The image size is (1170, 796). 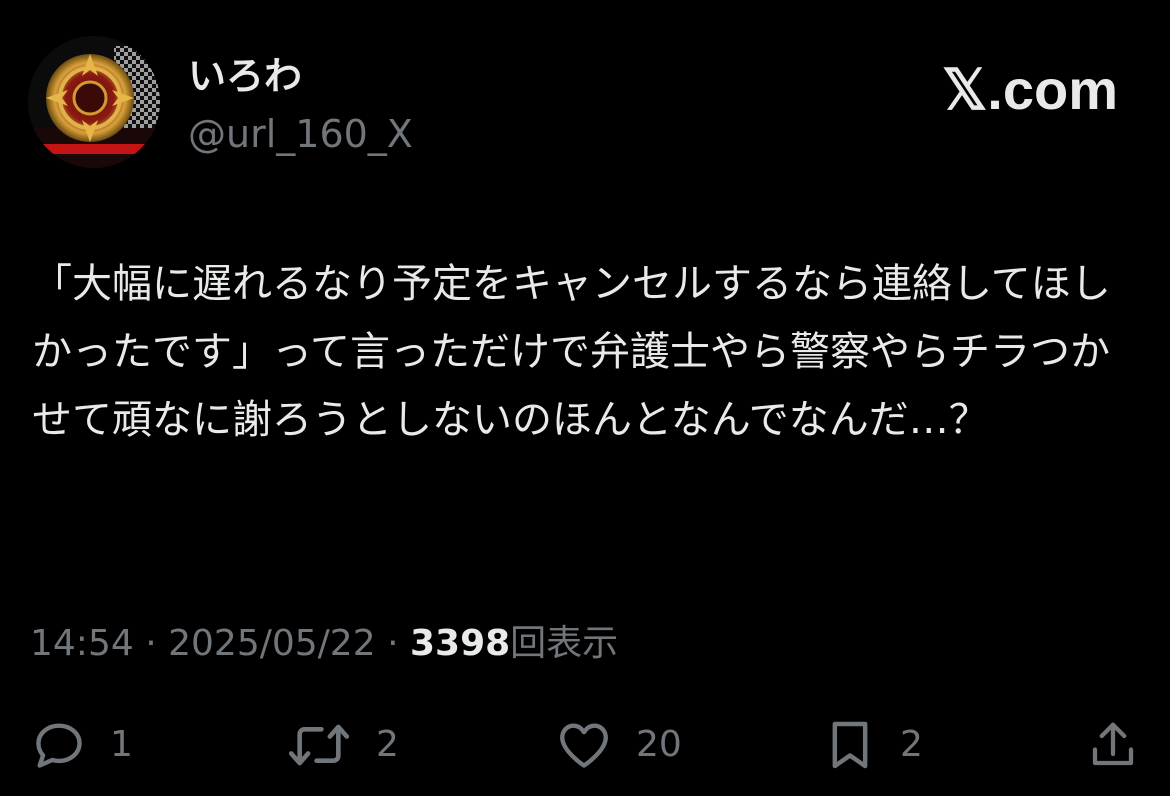 What do you see at coordinates (94, 102) in the screenshot?
I see `avatar` at bounding box center [94, 102].